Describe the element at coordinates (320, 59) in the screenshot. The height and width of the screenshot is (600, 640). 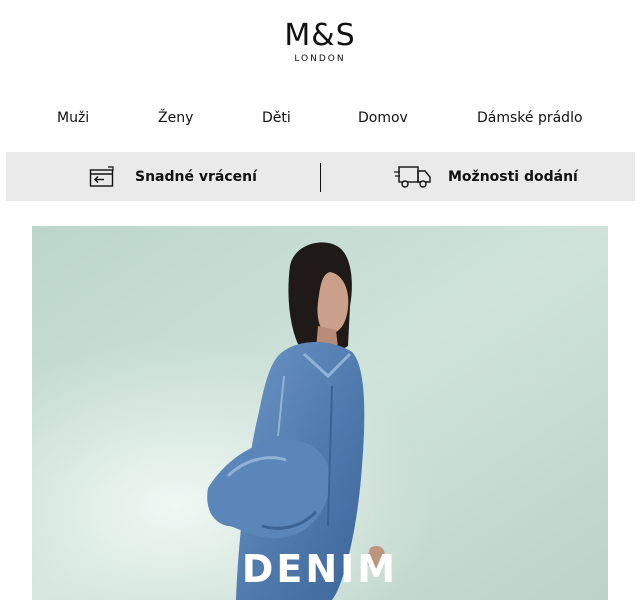
I see `logo-subtitle: LONDON` at that location.